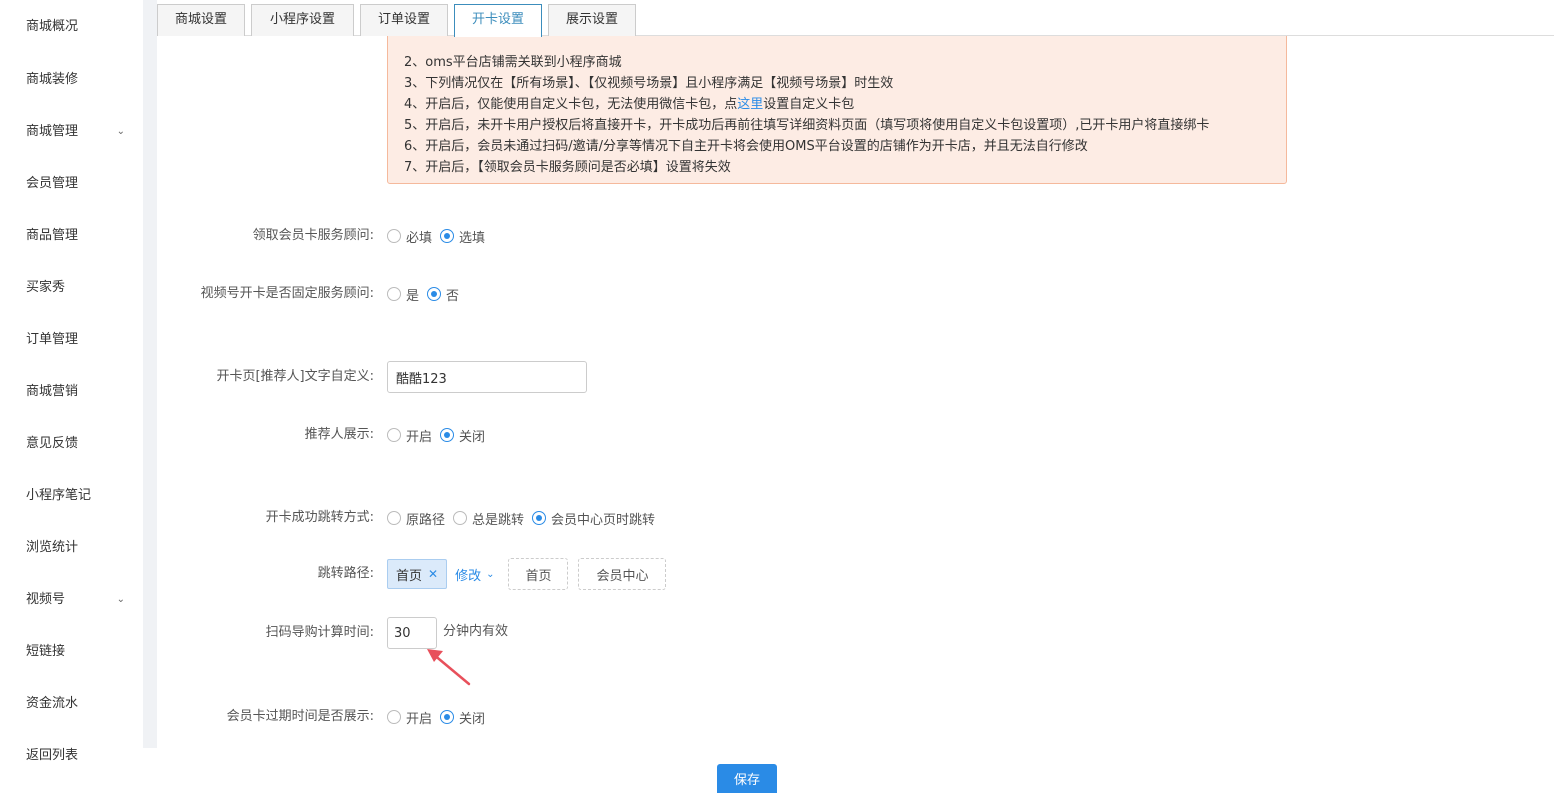 Image resolution: width=1554 pixels, height=793 pixels. I want to click on expiry-display-radios: 开启 关闭, so click(440, 717).